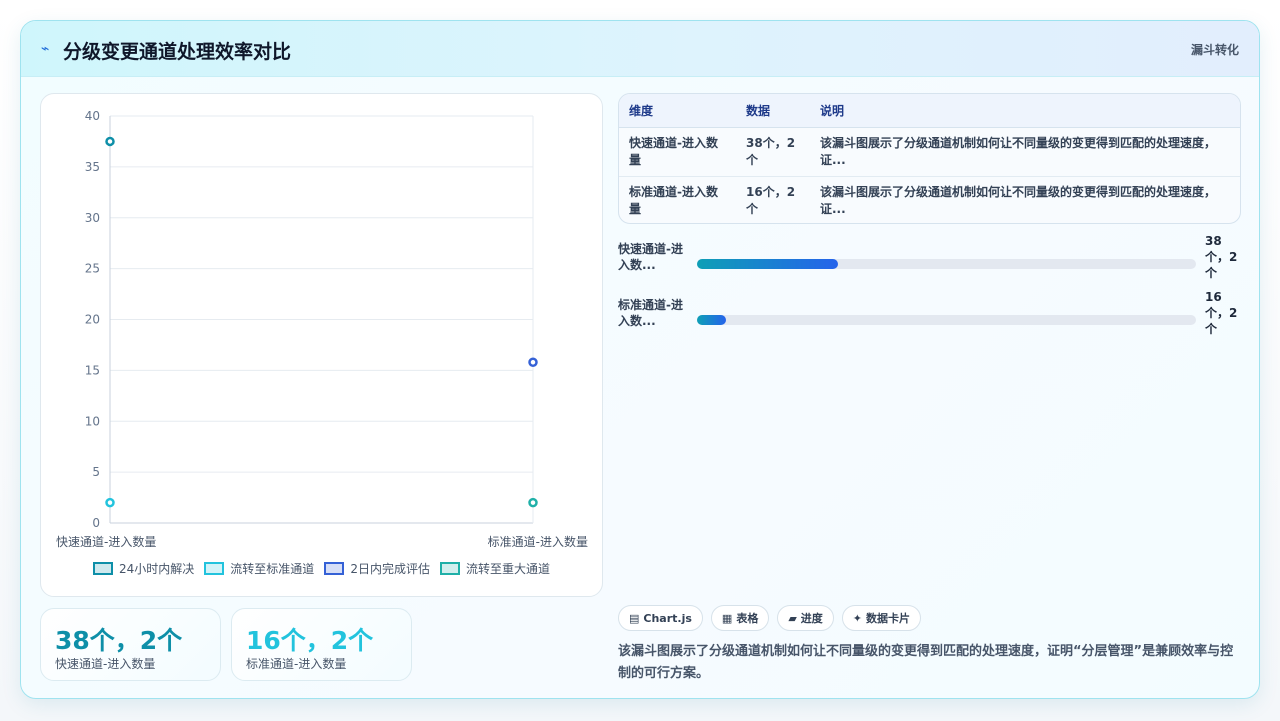 The image size is (1280, 721). I want to click on chip-progress: ▰ 进度, so click(805, 618).